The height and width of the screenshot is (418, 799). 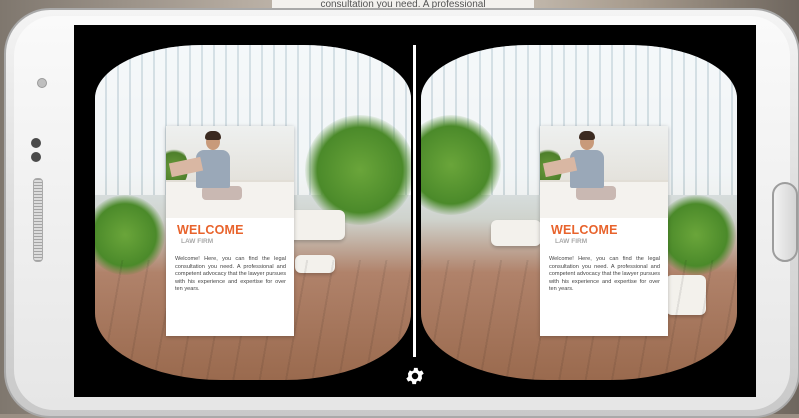 What do you see at coordinates (415, 376) in the screenshot?
I see `gear-icon` at bounding box center [415, 376].